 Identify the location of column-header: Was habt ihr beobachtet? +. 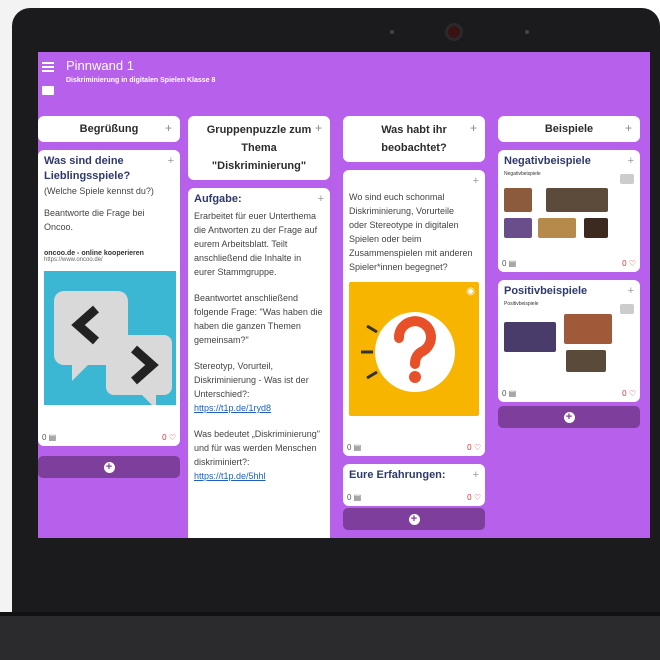
(414, 139).